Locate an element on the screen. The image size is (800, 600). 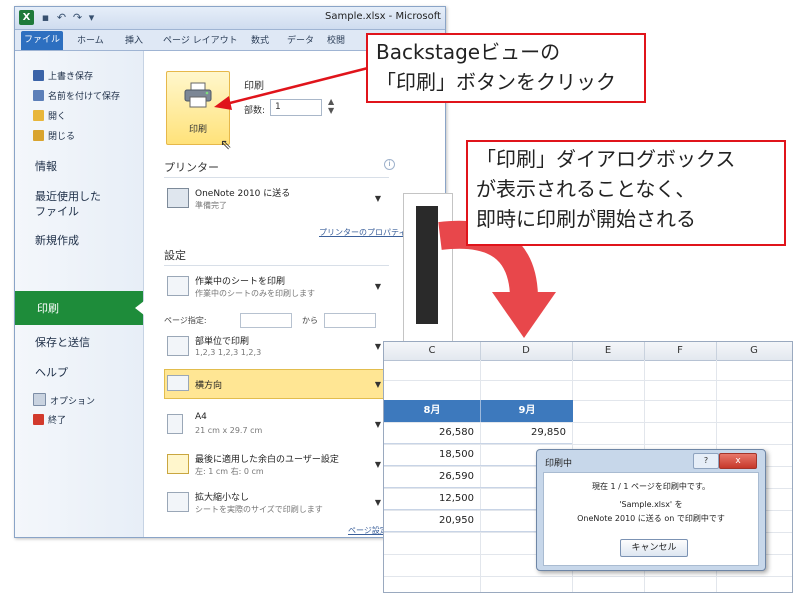
window-title: Sample.xlsx - Microsoft E is located at coordinates (385, 16).